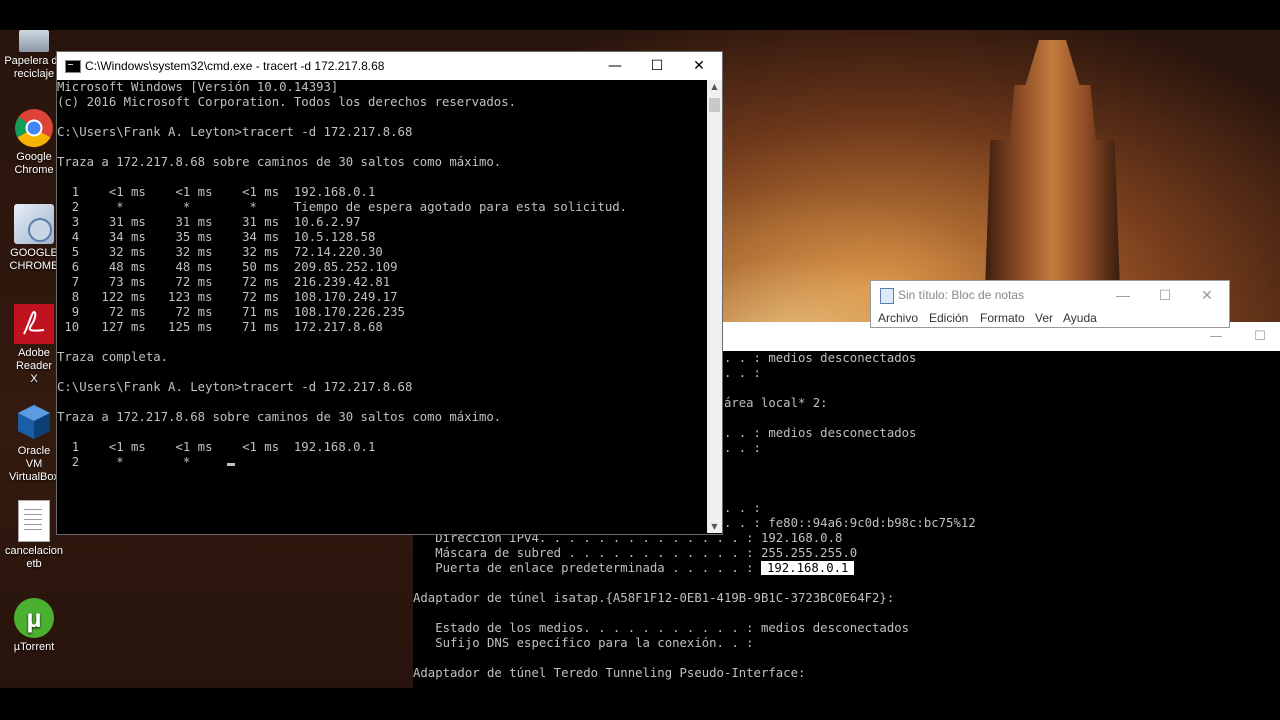 The image size is (1280, 720). Describe the element at coordinates (73, 66) in the screenshot. I see `cmd-icon` at that location.